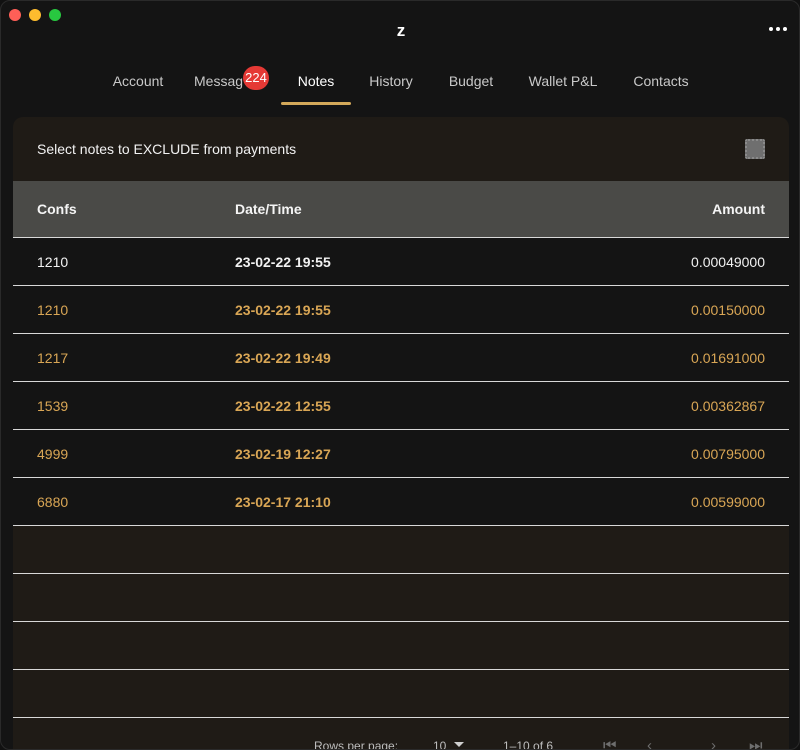 This screenshot has height=750, width=800. What do you see at coordinates (55, 15) in the screenshot?
I see `zoom-window-button` at bounding box center [55, 15].